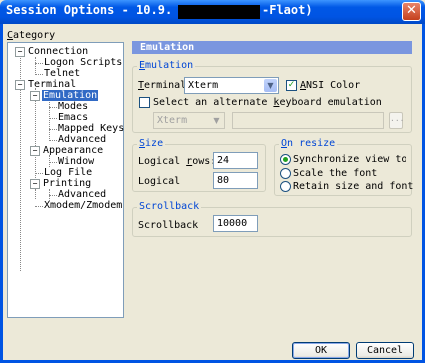  What do you see at coordinates (82, 139) in the screenshot?
I see `tree-item-advanced: Advanced` at bounding box center [82, 139].